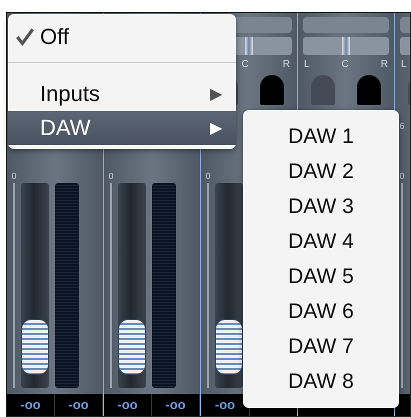  I want to click on submenu-item: DAW 6, so click(321, 311).